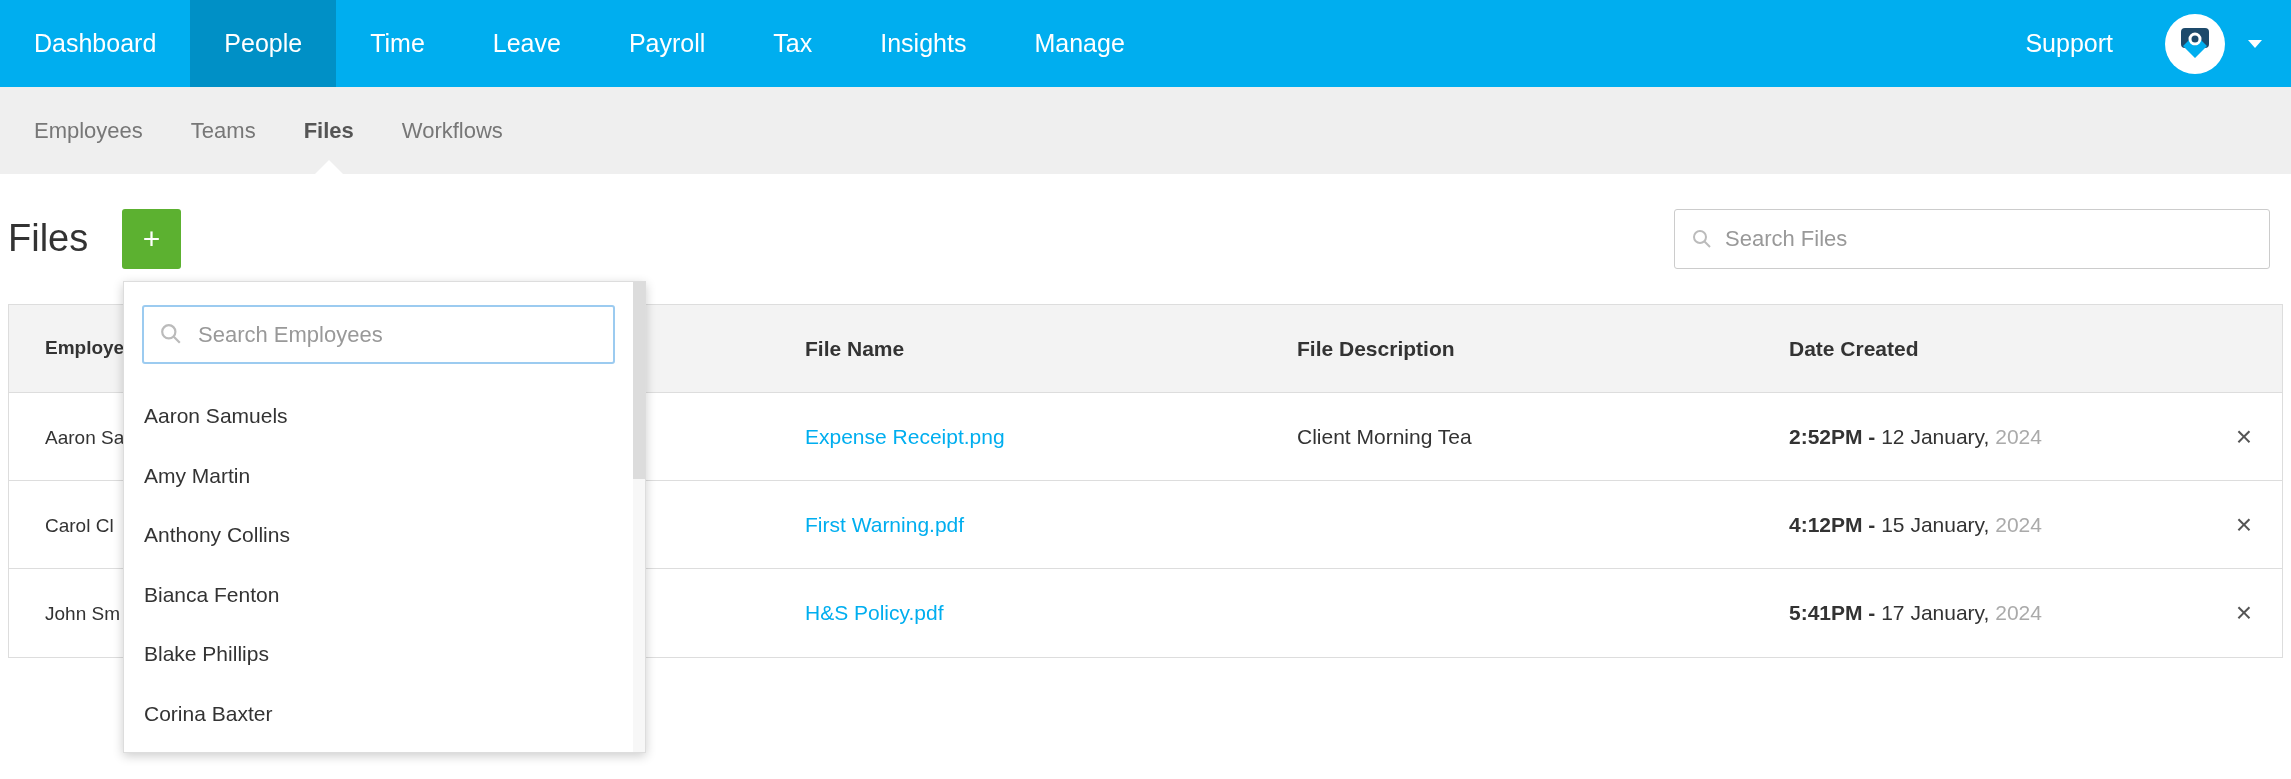 The width and height of the screenshot is (2291, 779). I want to click on table-cell: Carol Cl, so click(79, 525).